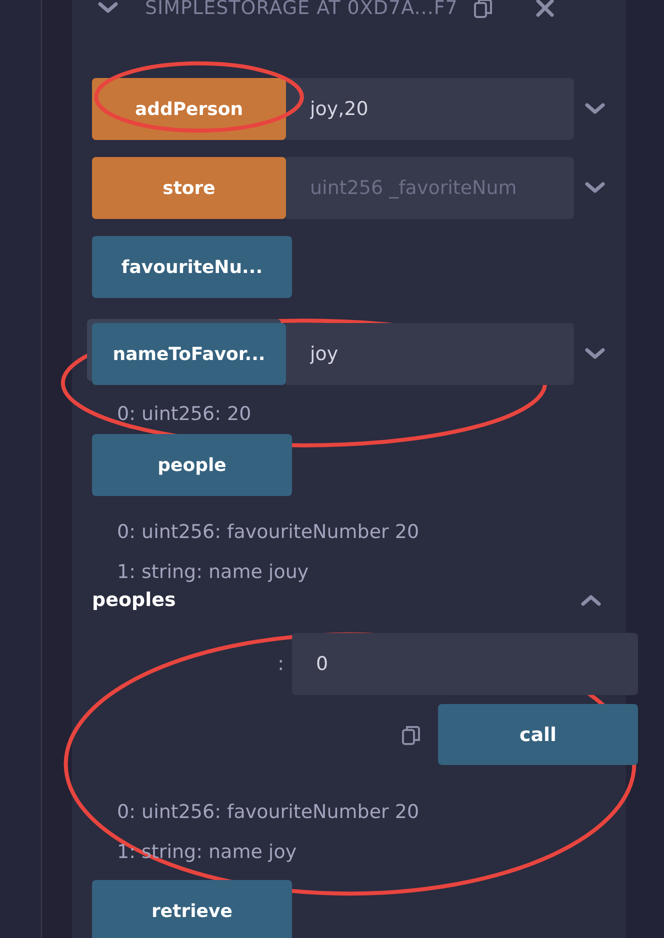  What do you see at coordinates (207, 852) in the screenshot?
I see `output-text: 1: string: name joy` at bounding box center [207, 852].